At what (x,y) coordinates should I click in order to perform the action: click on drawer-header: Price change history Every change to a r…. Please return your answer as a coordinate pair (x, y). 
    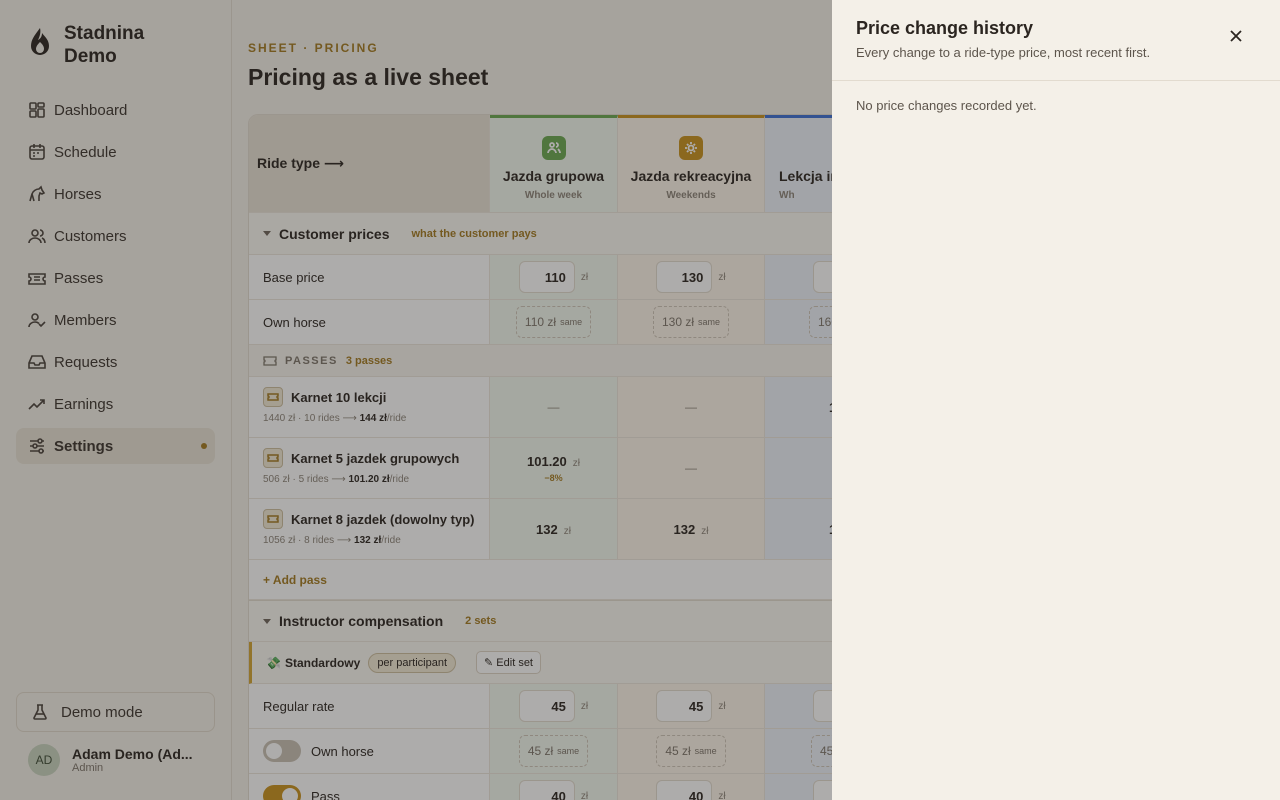
    Looking at the image, I should click on (1056, 40).